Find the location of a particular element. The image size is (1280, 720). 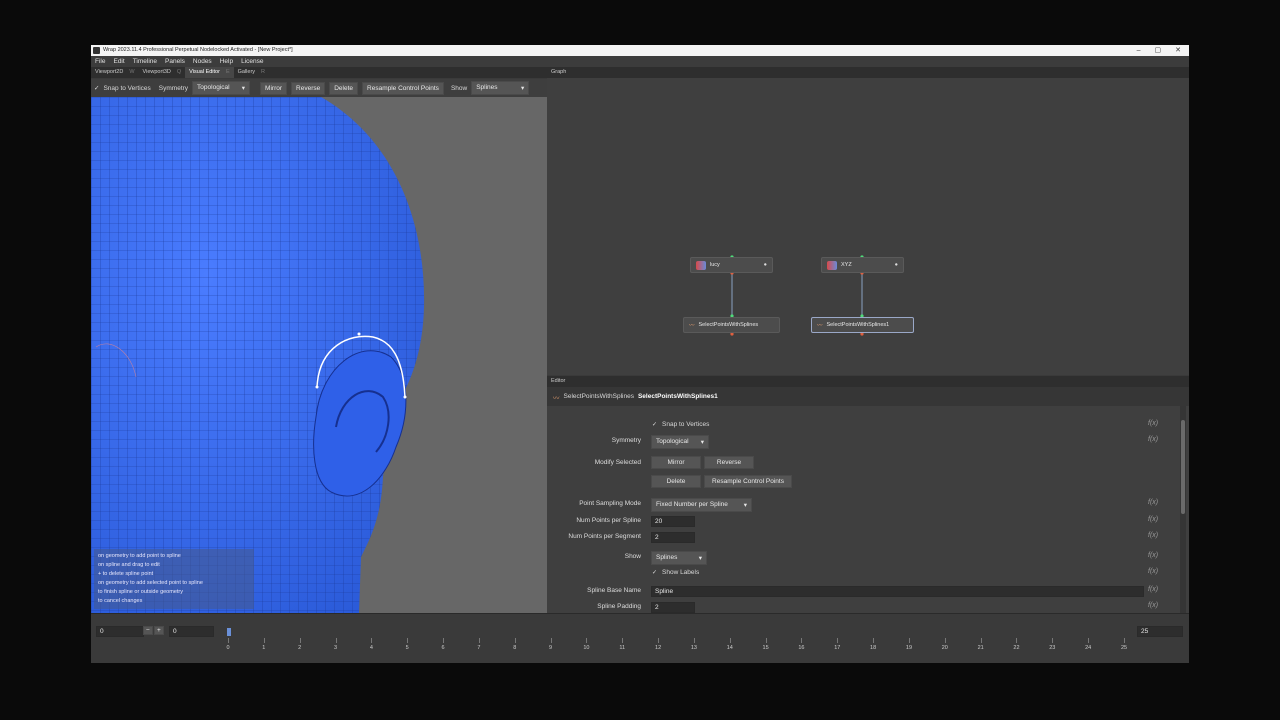

timeline-tick-label: 16 is located at coordinates (801, 648).